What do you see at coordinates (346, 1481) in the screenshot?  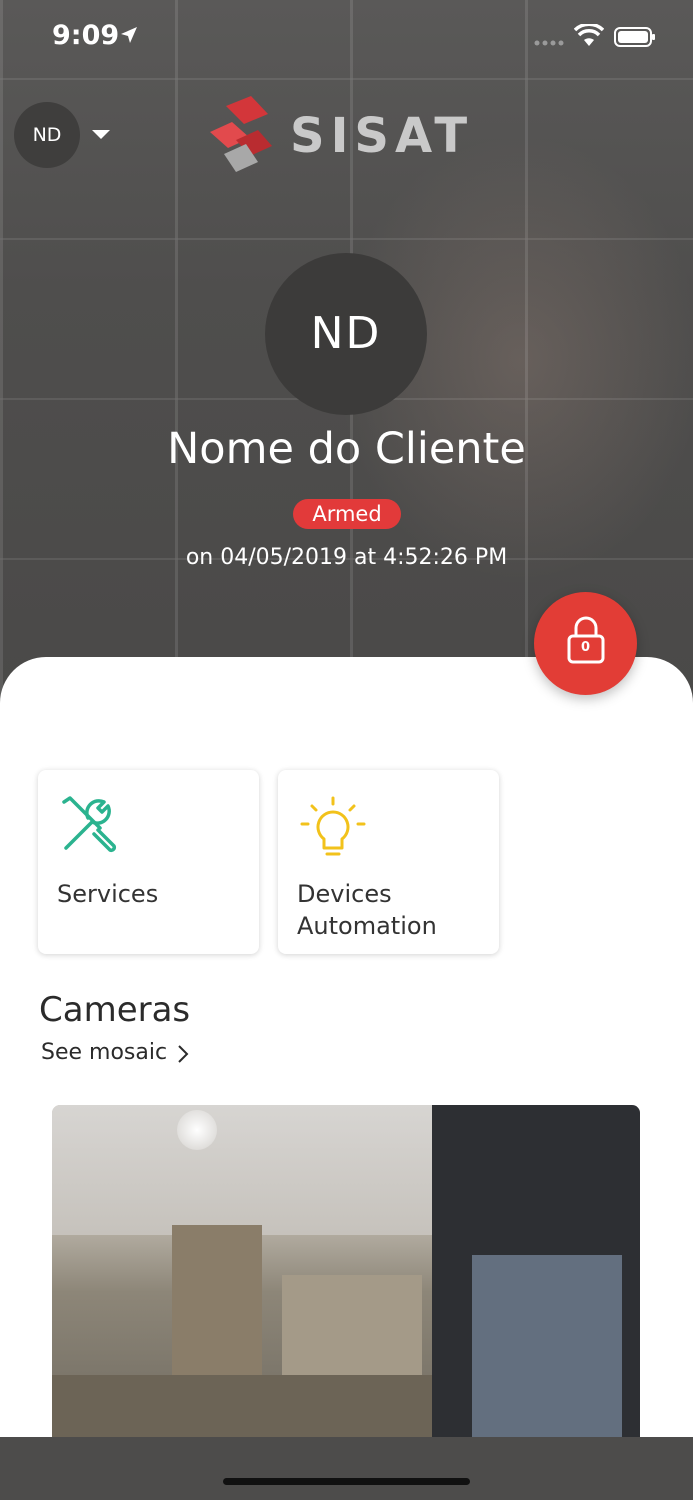 I see `home-indicator` at bounding box center [346, 1481].